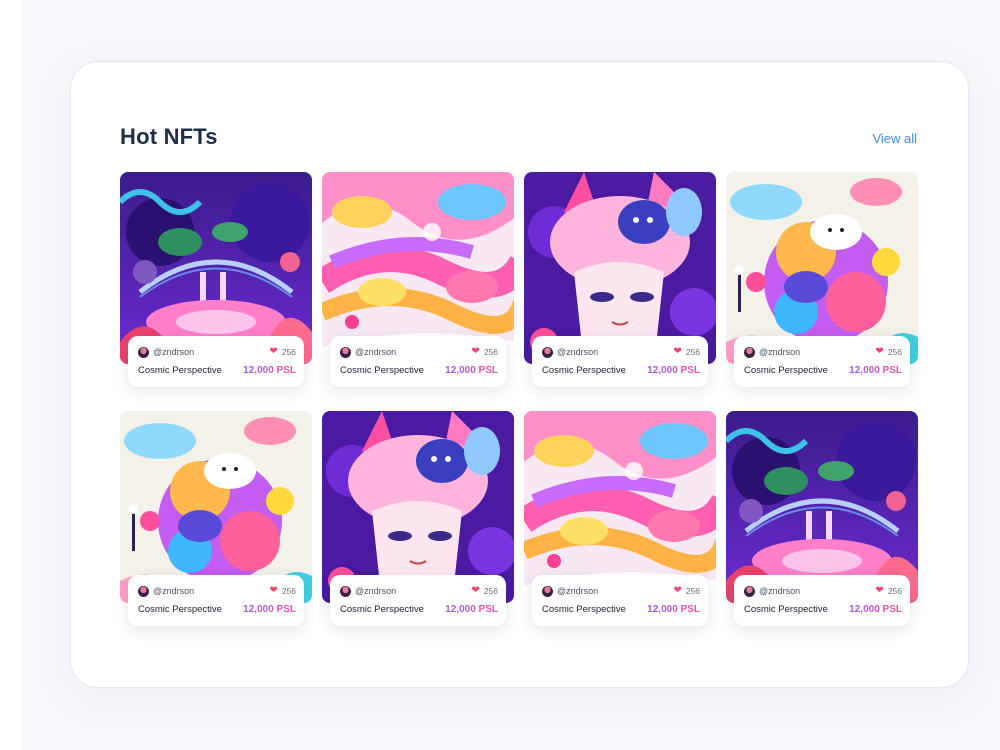 The width and height of the screenshot is (1000, 750). What do you see at coordinates (169, 136) in the screenshot?
I see `section-title: Hot NFTs` at bounding box center [169, 136].